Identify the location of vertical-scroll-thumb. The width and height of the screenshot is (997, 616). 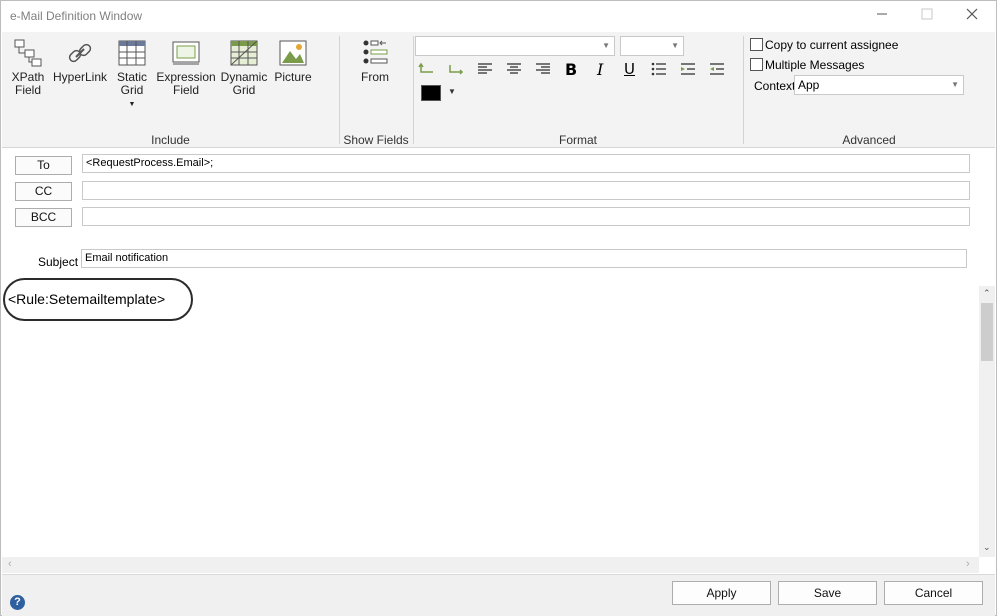
(987, 332).